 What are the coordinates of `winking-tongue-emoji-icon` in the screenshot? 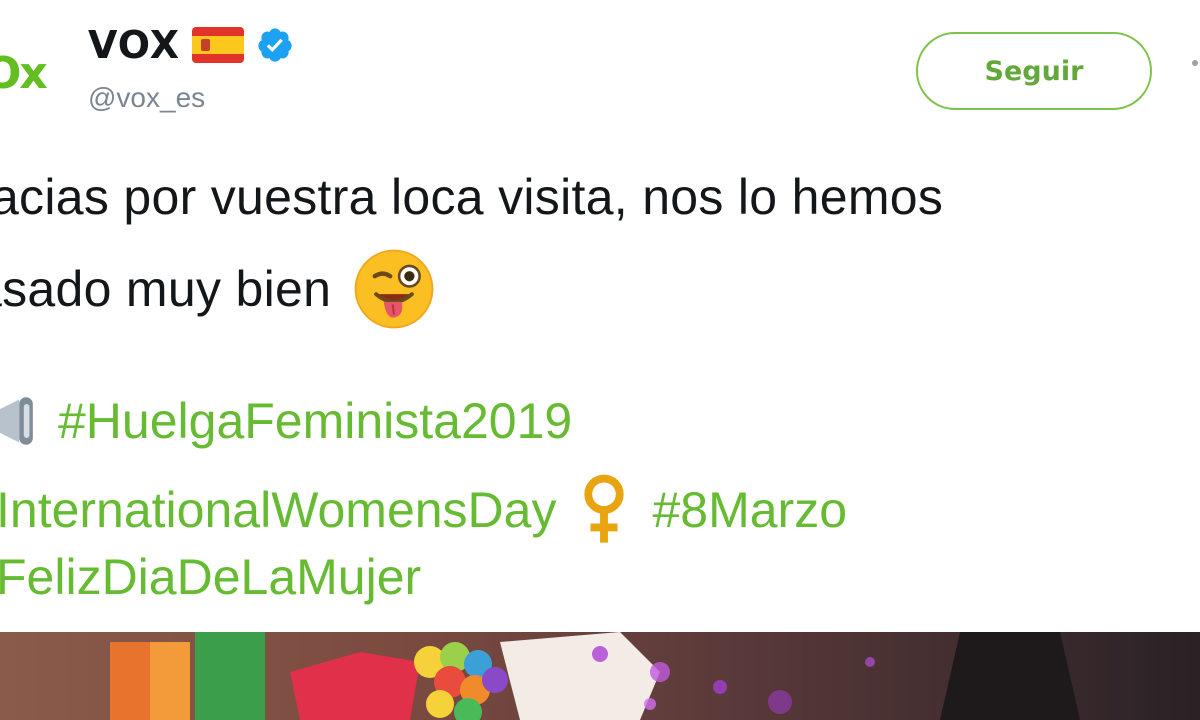 It's located at (394, 289).